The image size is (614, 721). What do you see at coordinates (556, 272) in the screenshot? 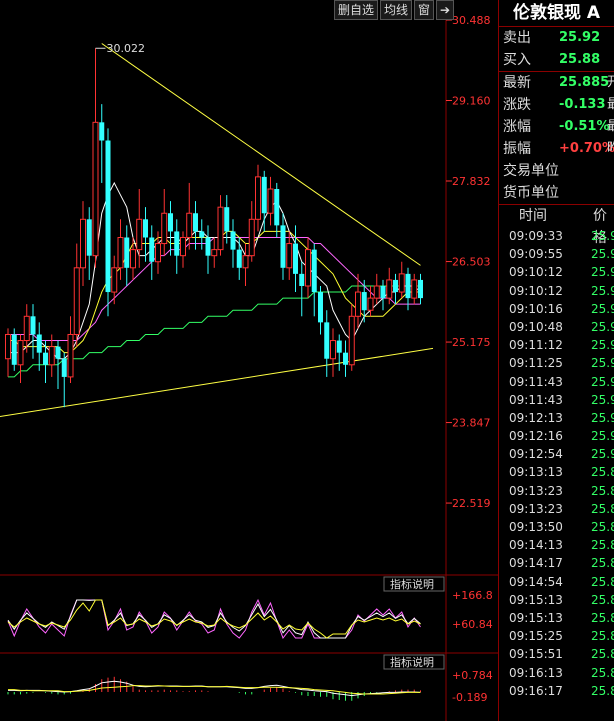
I see `tick-row: 09:10:12 25.9` at bounding box center [556, 272].